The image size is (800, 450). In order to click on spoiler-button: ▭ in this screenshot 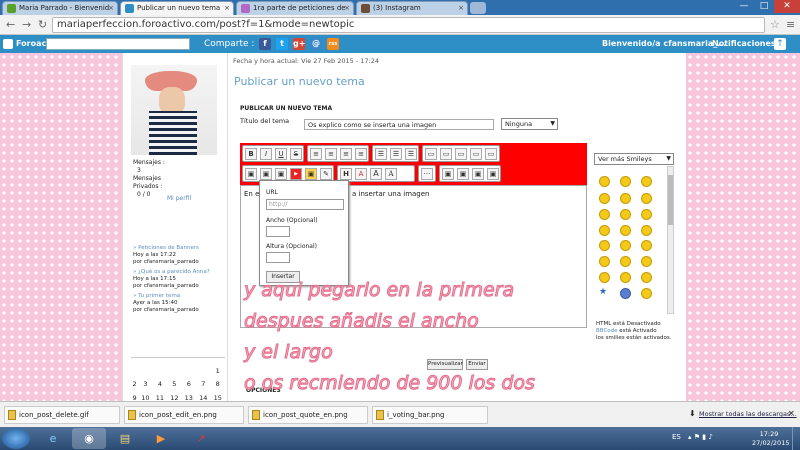, I will do `click(476, 154)`.